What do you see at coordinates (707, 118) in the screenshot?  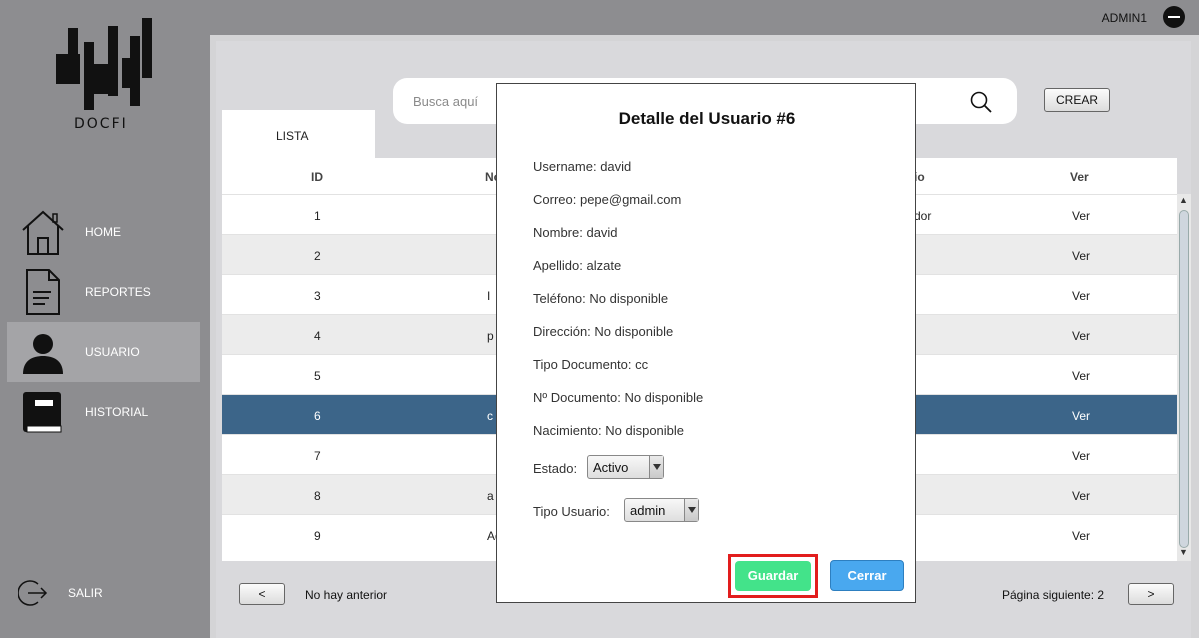 I see `modal-title: Detalle del Usuario #6` at bounding box center [707, 118].